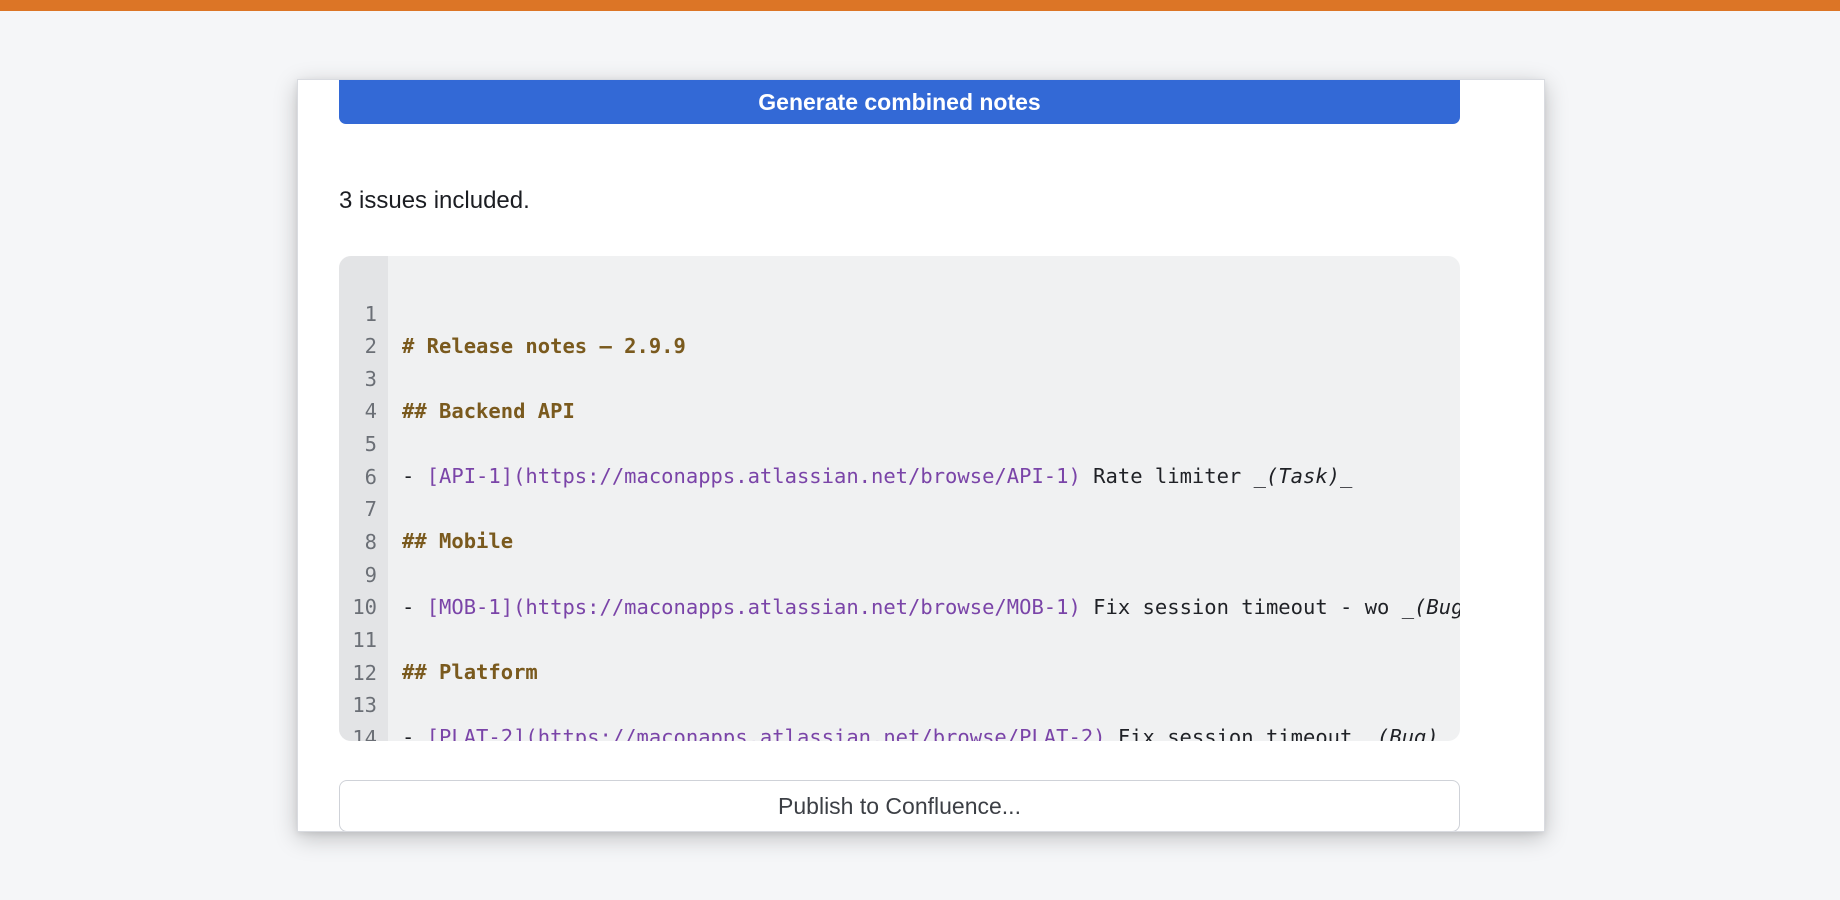 The height and width of the screenshot is (900, 1840). I want to click on editor-line: 11 ## Platform, so click(899, 638).